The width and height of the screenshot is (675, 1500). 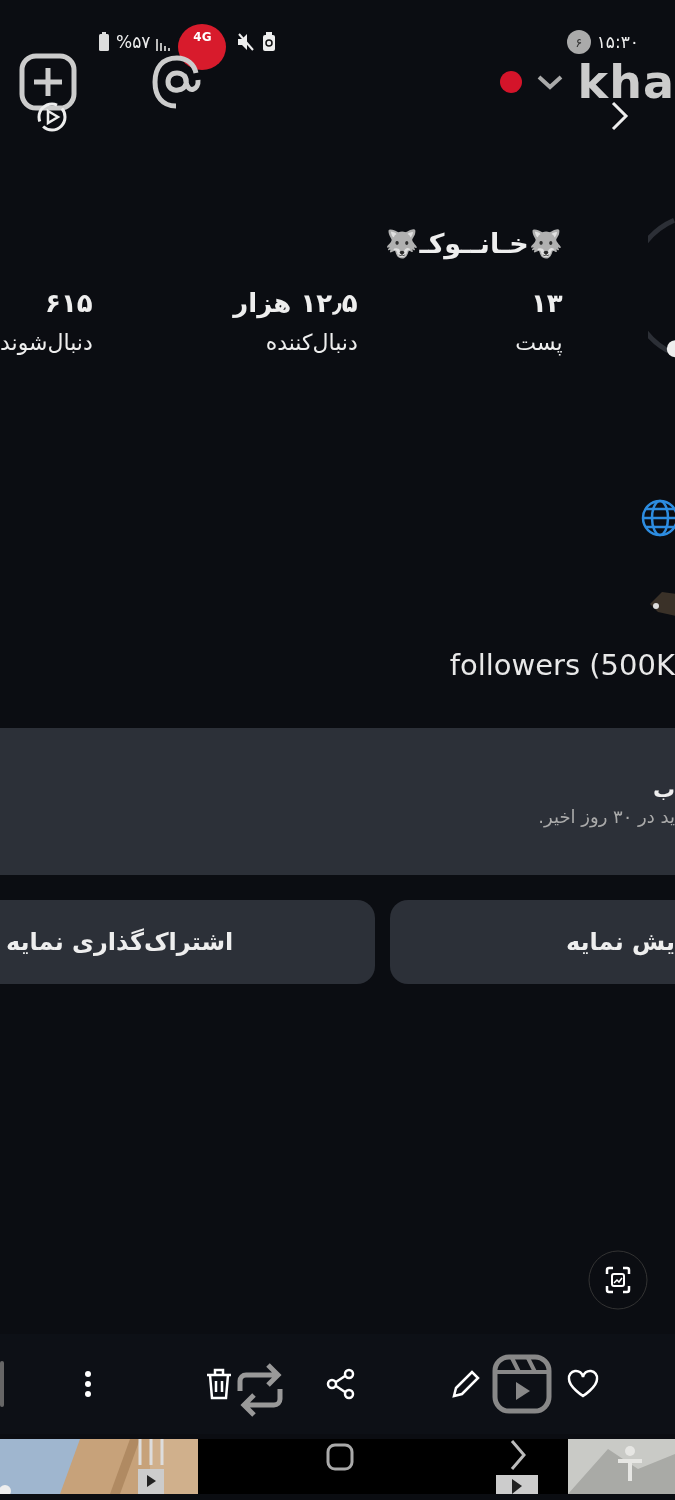 I want to click on dashboard-card: ب ید در ۳۰ روز اخیر., so click(x=337, y=801).